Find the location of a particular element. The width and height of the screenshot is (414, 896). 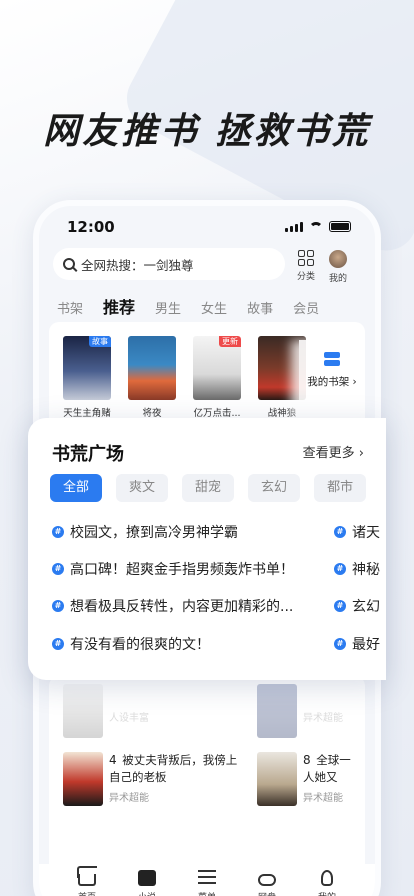

chip-all: 全部 is located at coordinates (76, 488).